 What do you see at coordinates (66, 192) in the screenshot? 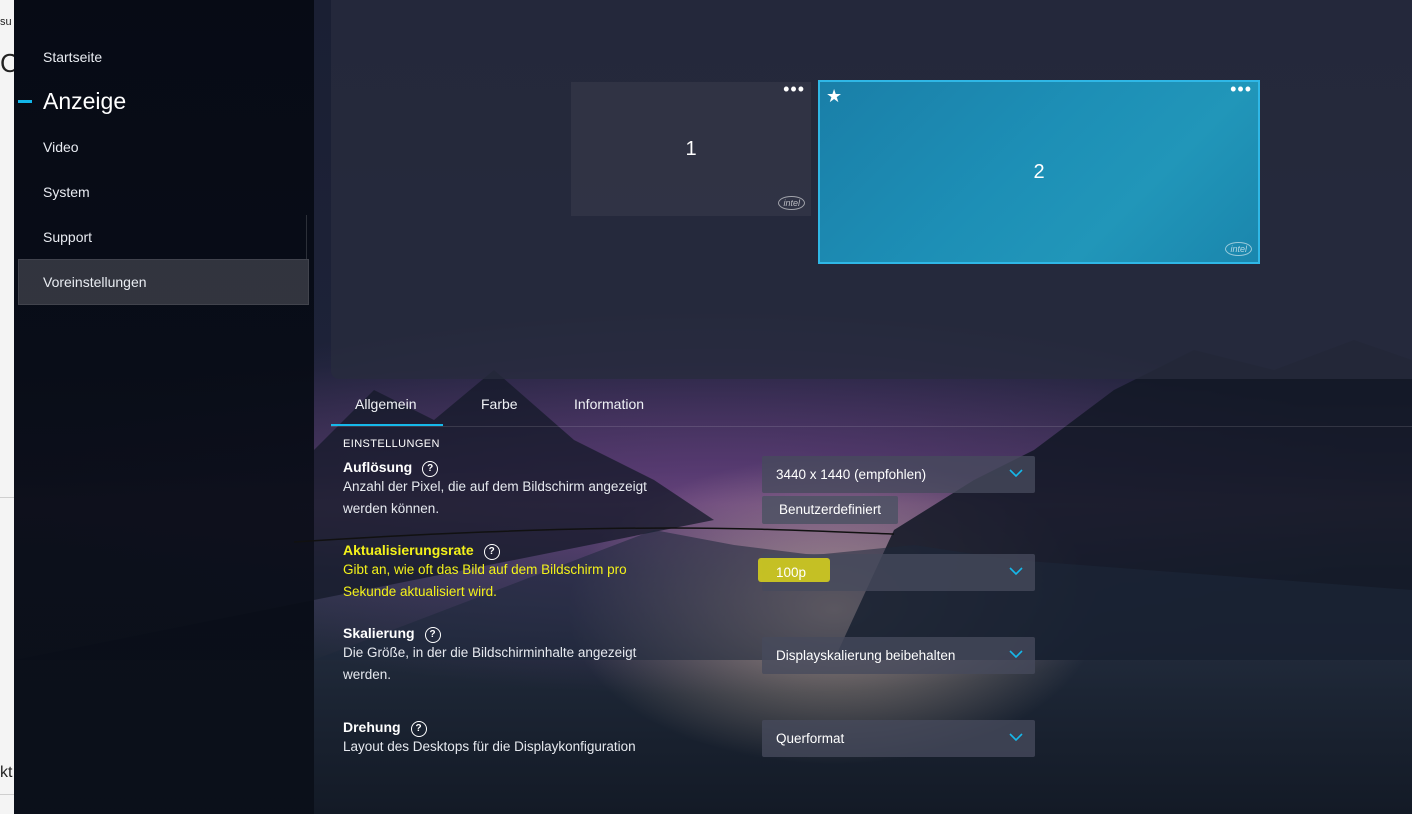
I see `sidebar-item-system: System` at bounding box center [66, 192].